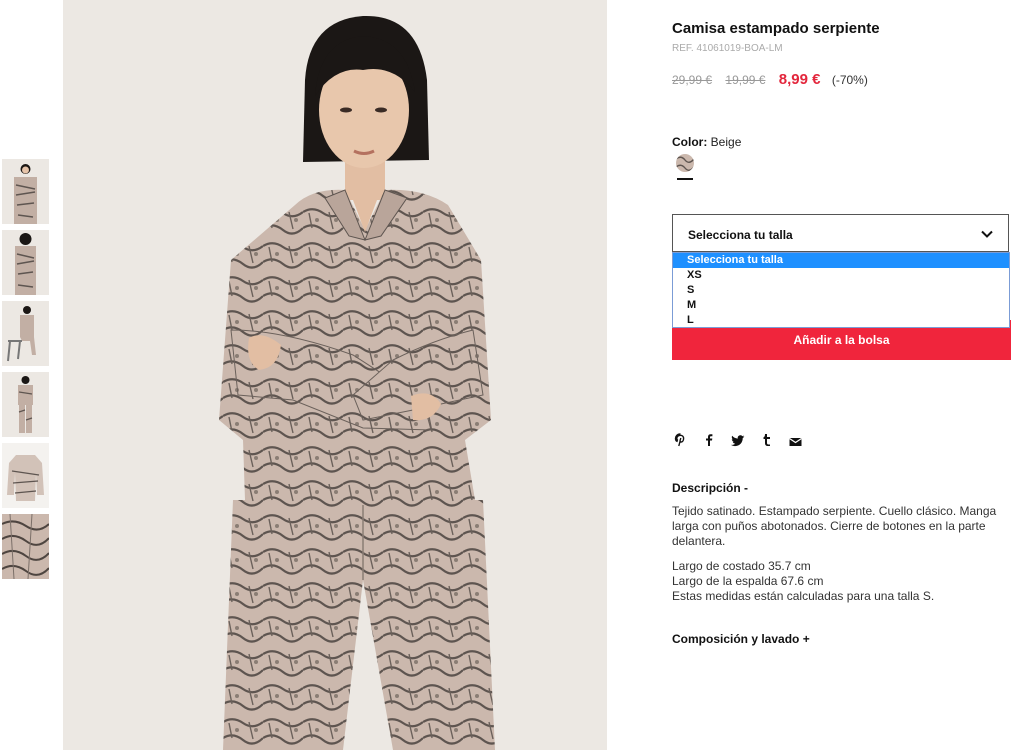 Image resolution: width=1017 pixels, height=750 pixels. What do you see at coordinates (741, 566) in the screenshot?
I see `measurement-side-length: Largo de costado 35.7 cm` at bounding box center [741, 566].